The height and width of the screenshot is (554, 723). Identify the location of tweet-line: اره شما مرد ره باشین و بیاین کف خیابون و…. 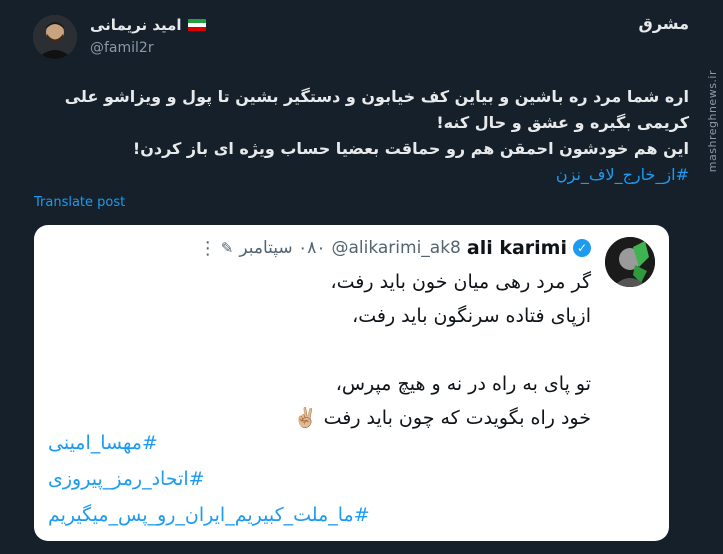
(376, 96).